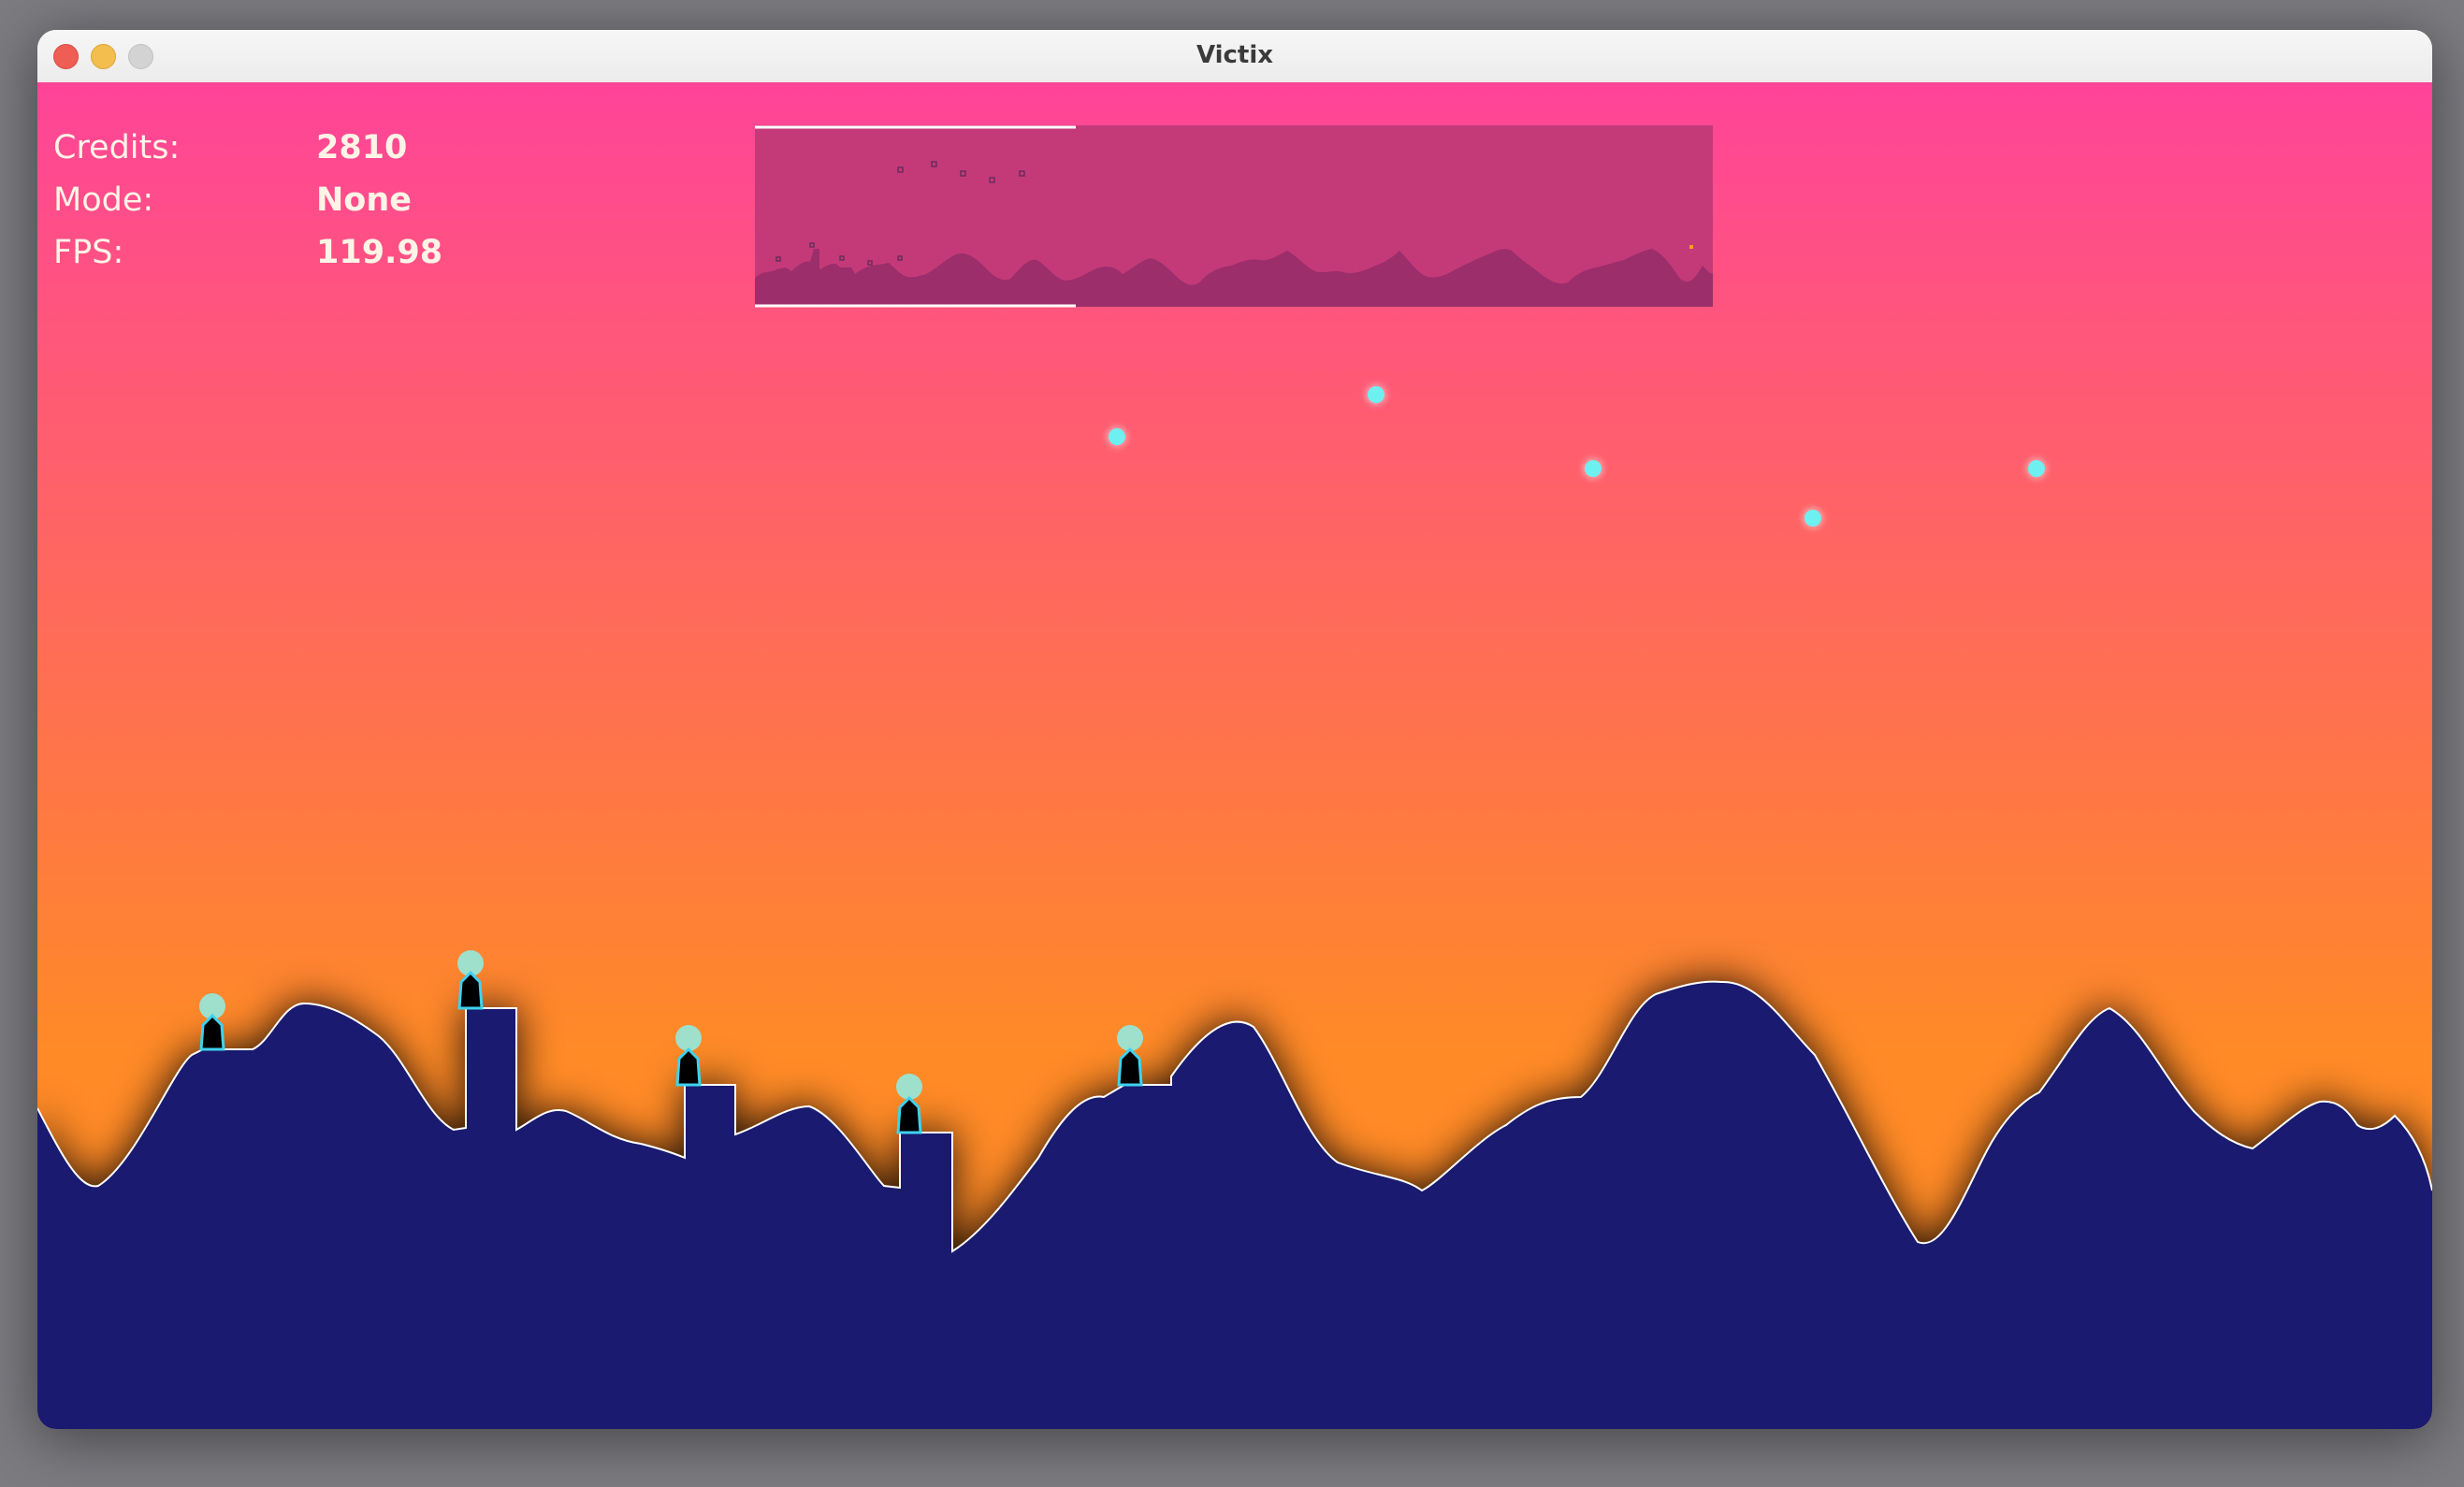  I want to click on minimap-enemy-marker, so click(1691, 247).